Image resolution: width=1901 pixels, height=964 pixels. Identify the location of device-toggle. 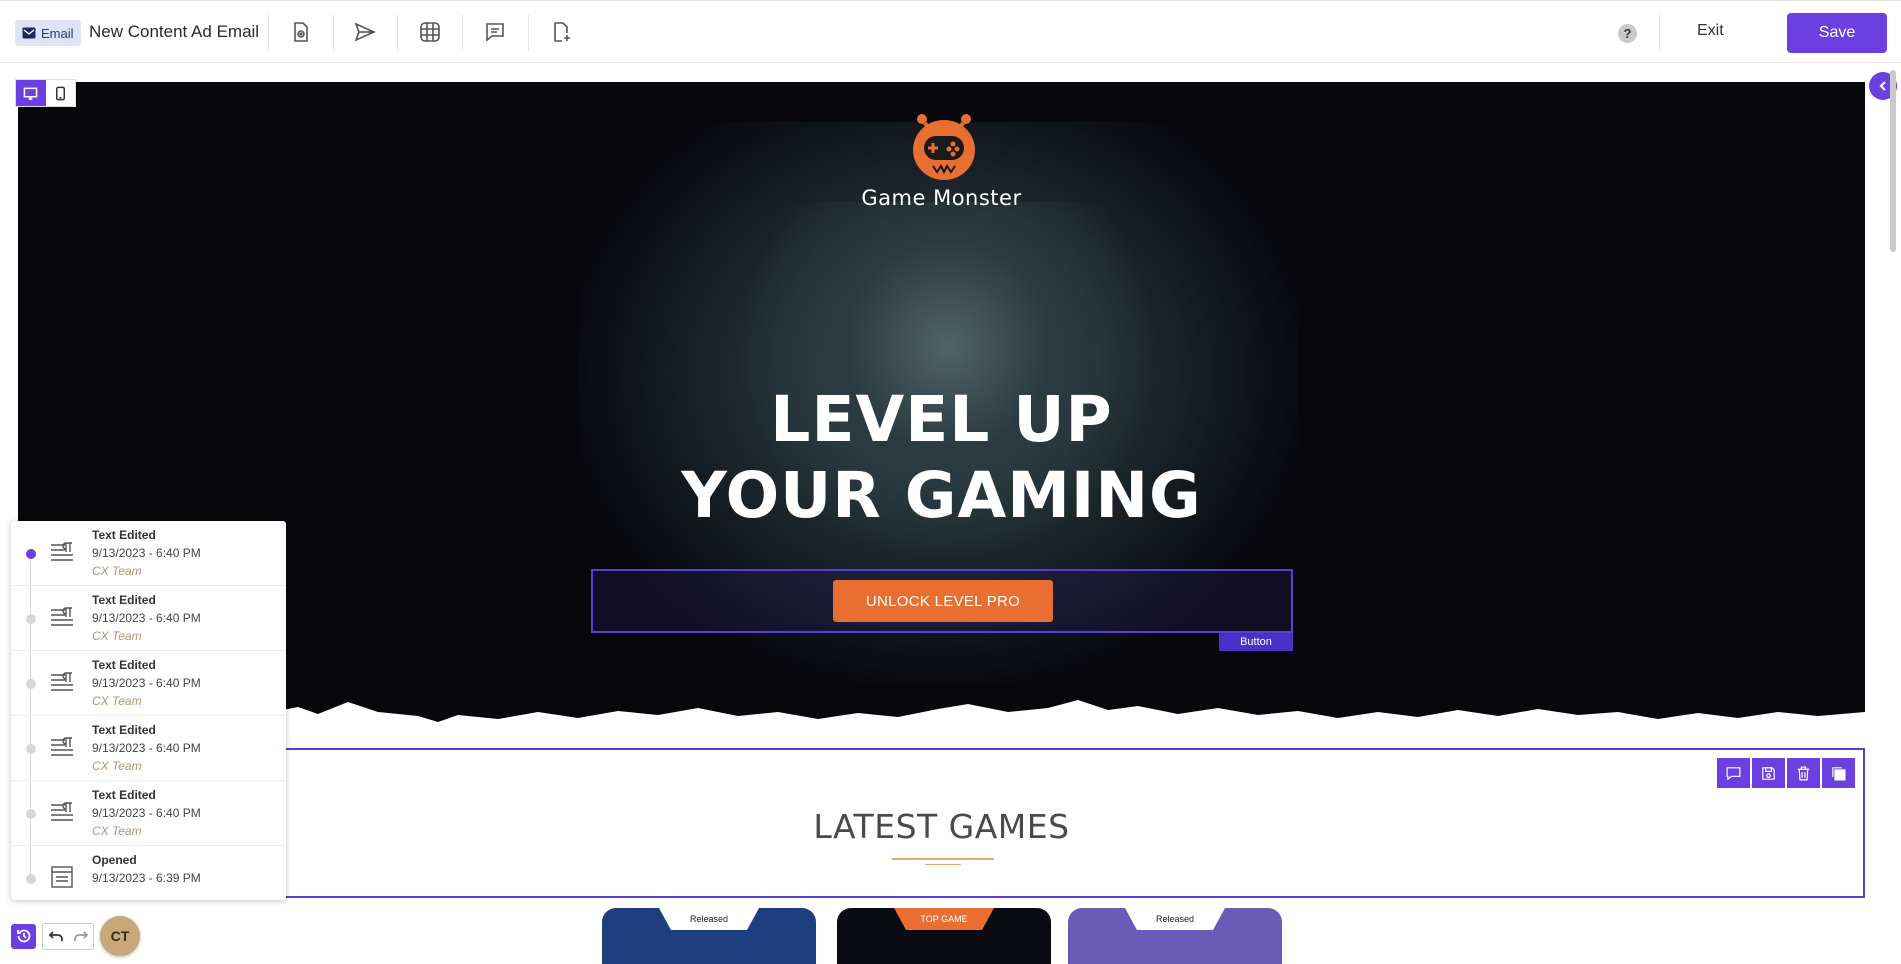
(45, 93).